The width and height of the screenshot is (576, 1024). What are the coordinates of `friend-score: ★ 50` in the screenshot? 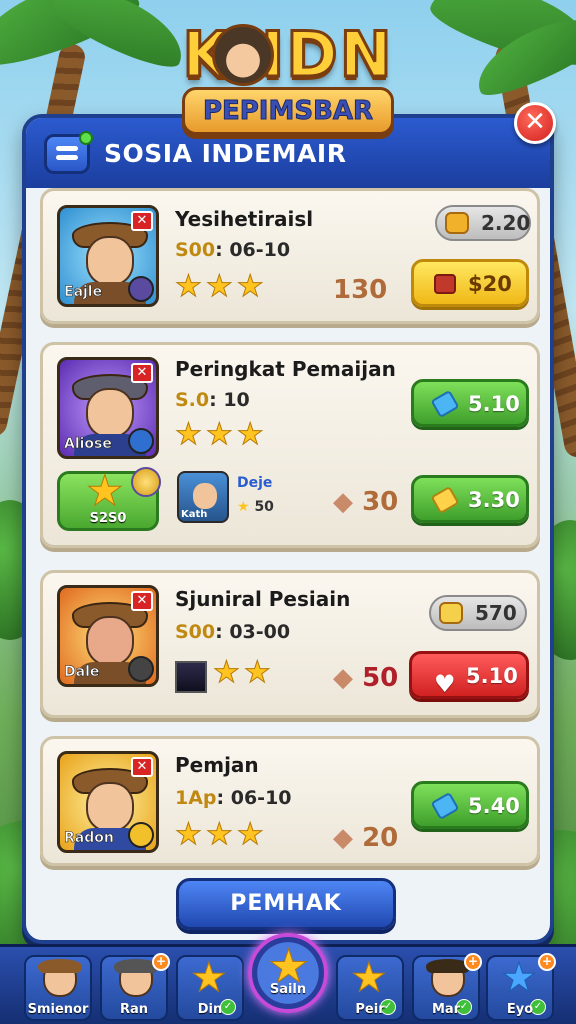 It's located at (255, 507).